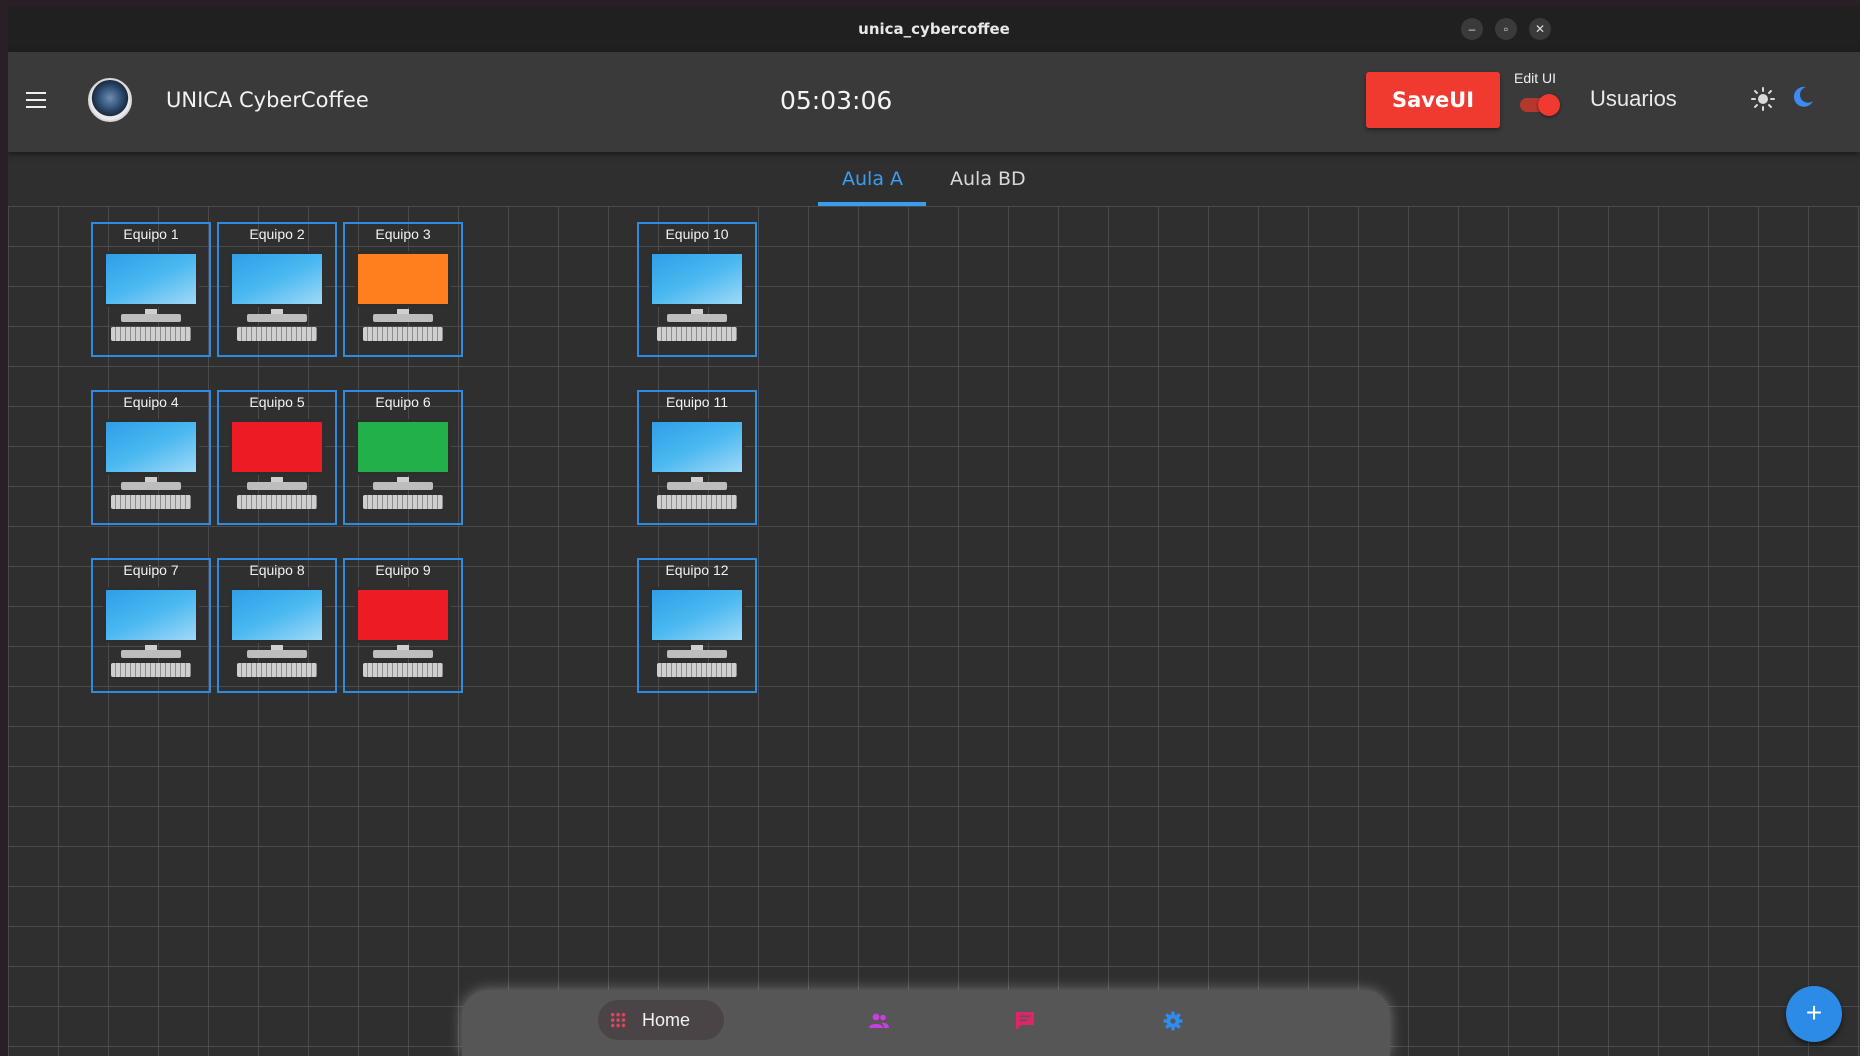  What do you see at coordinates (1472, 29) in the screenshot?
I see `minimize-button: –` at bounding box center [1472, 29].